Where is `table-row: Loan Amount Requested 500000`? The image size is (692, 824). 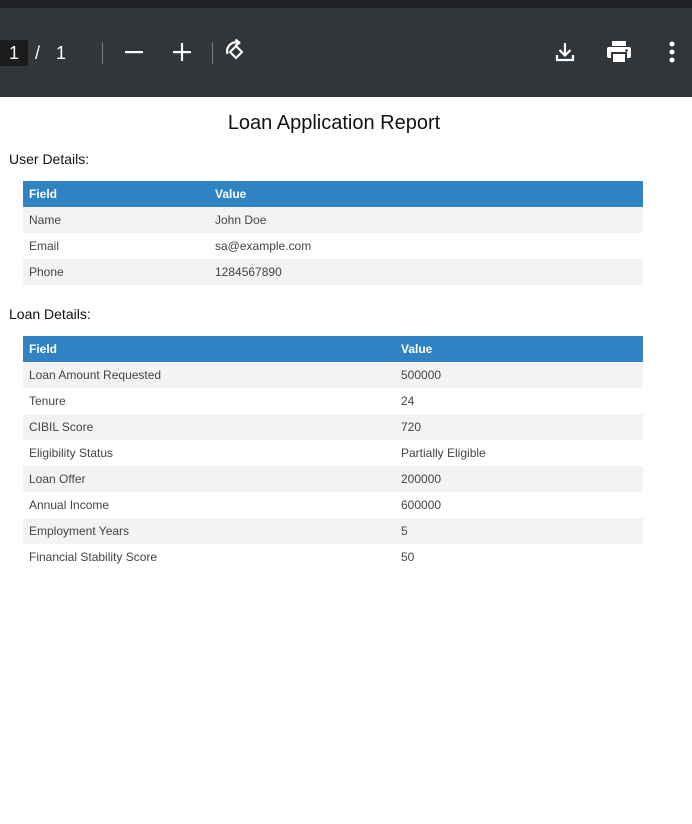
table-row: Loan Amount Requested 500000 is located at coordinates (333, 375).